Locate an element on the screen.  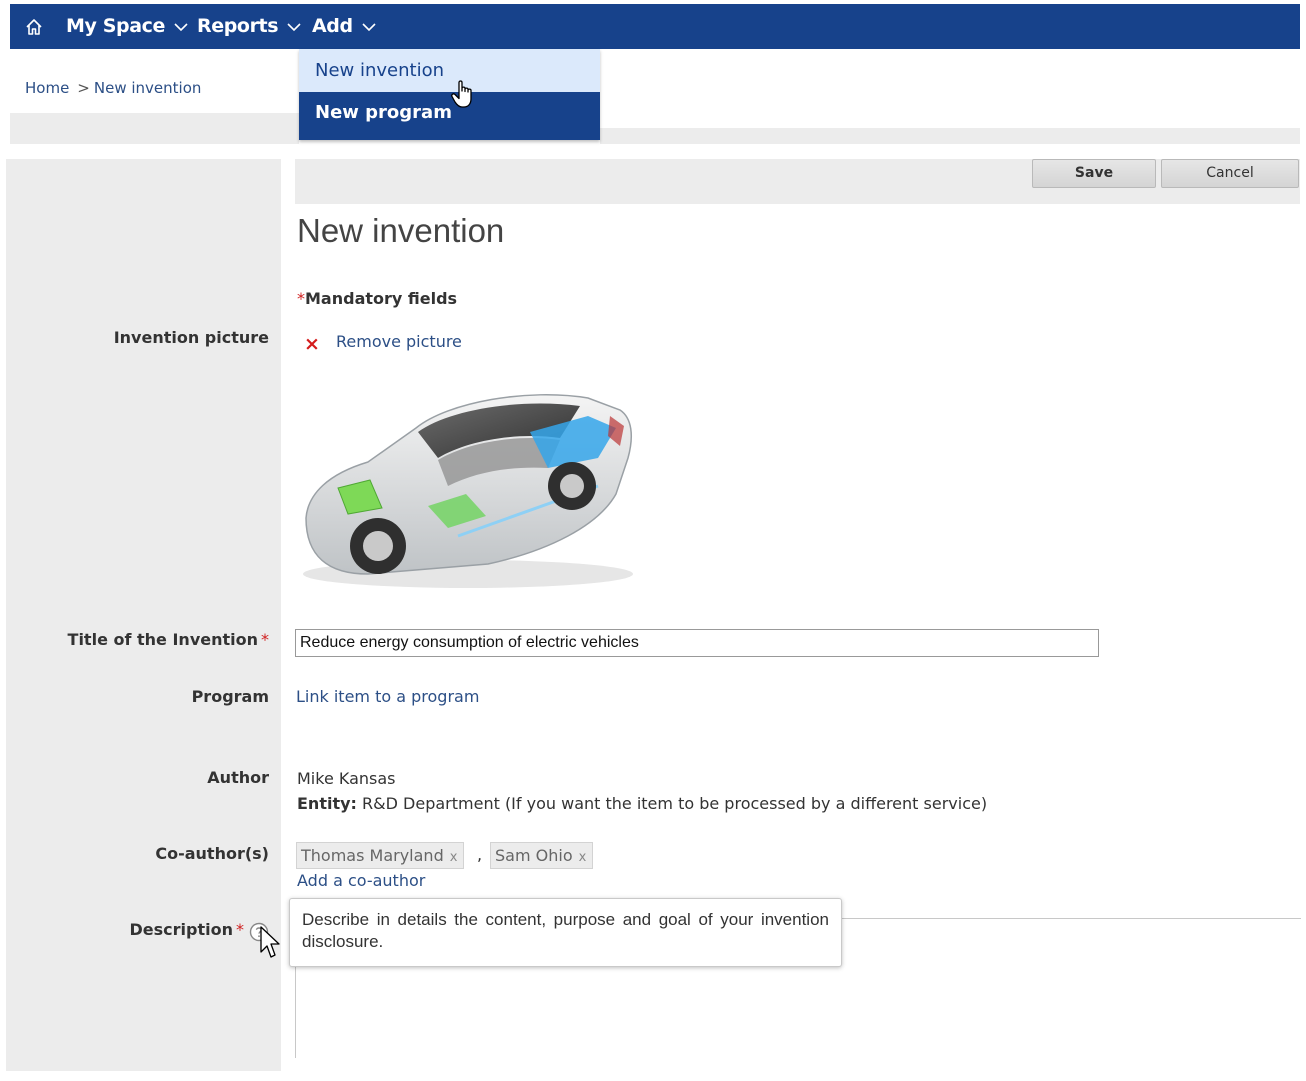
nav-add-label: Add is located at coordinates (332, 26).